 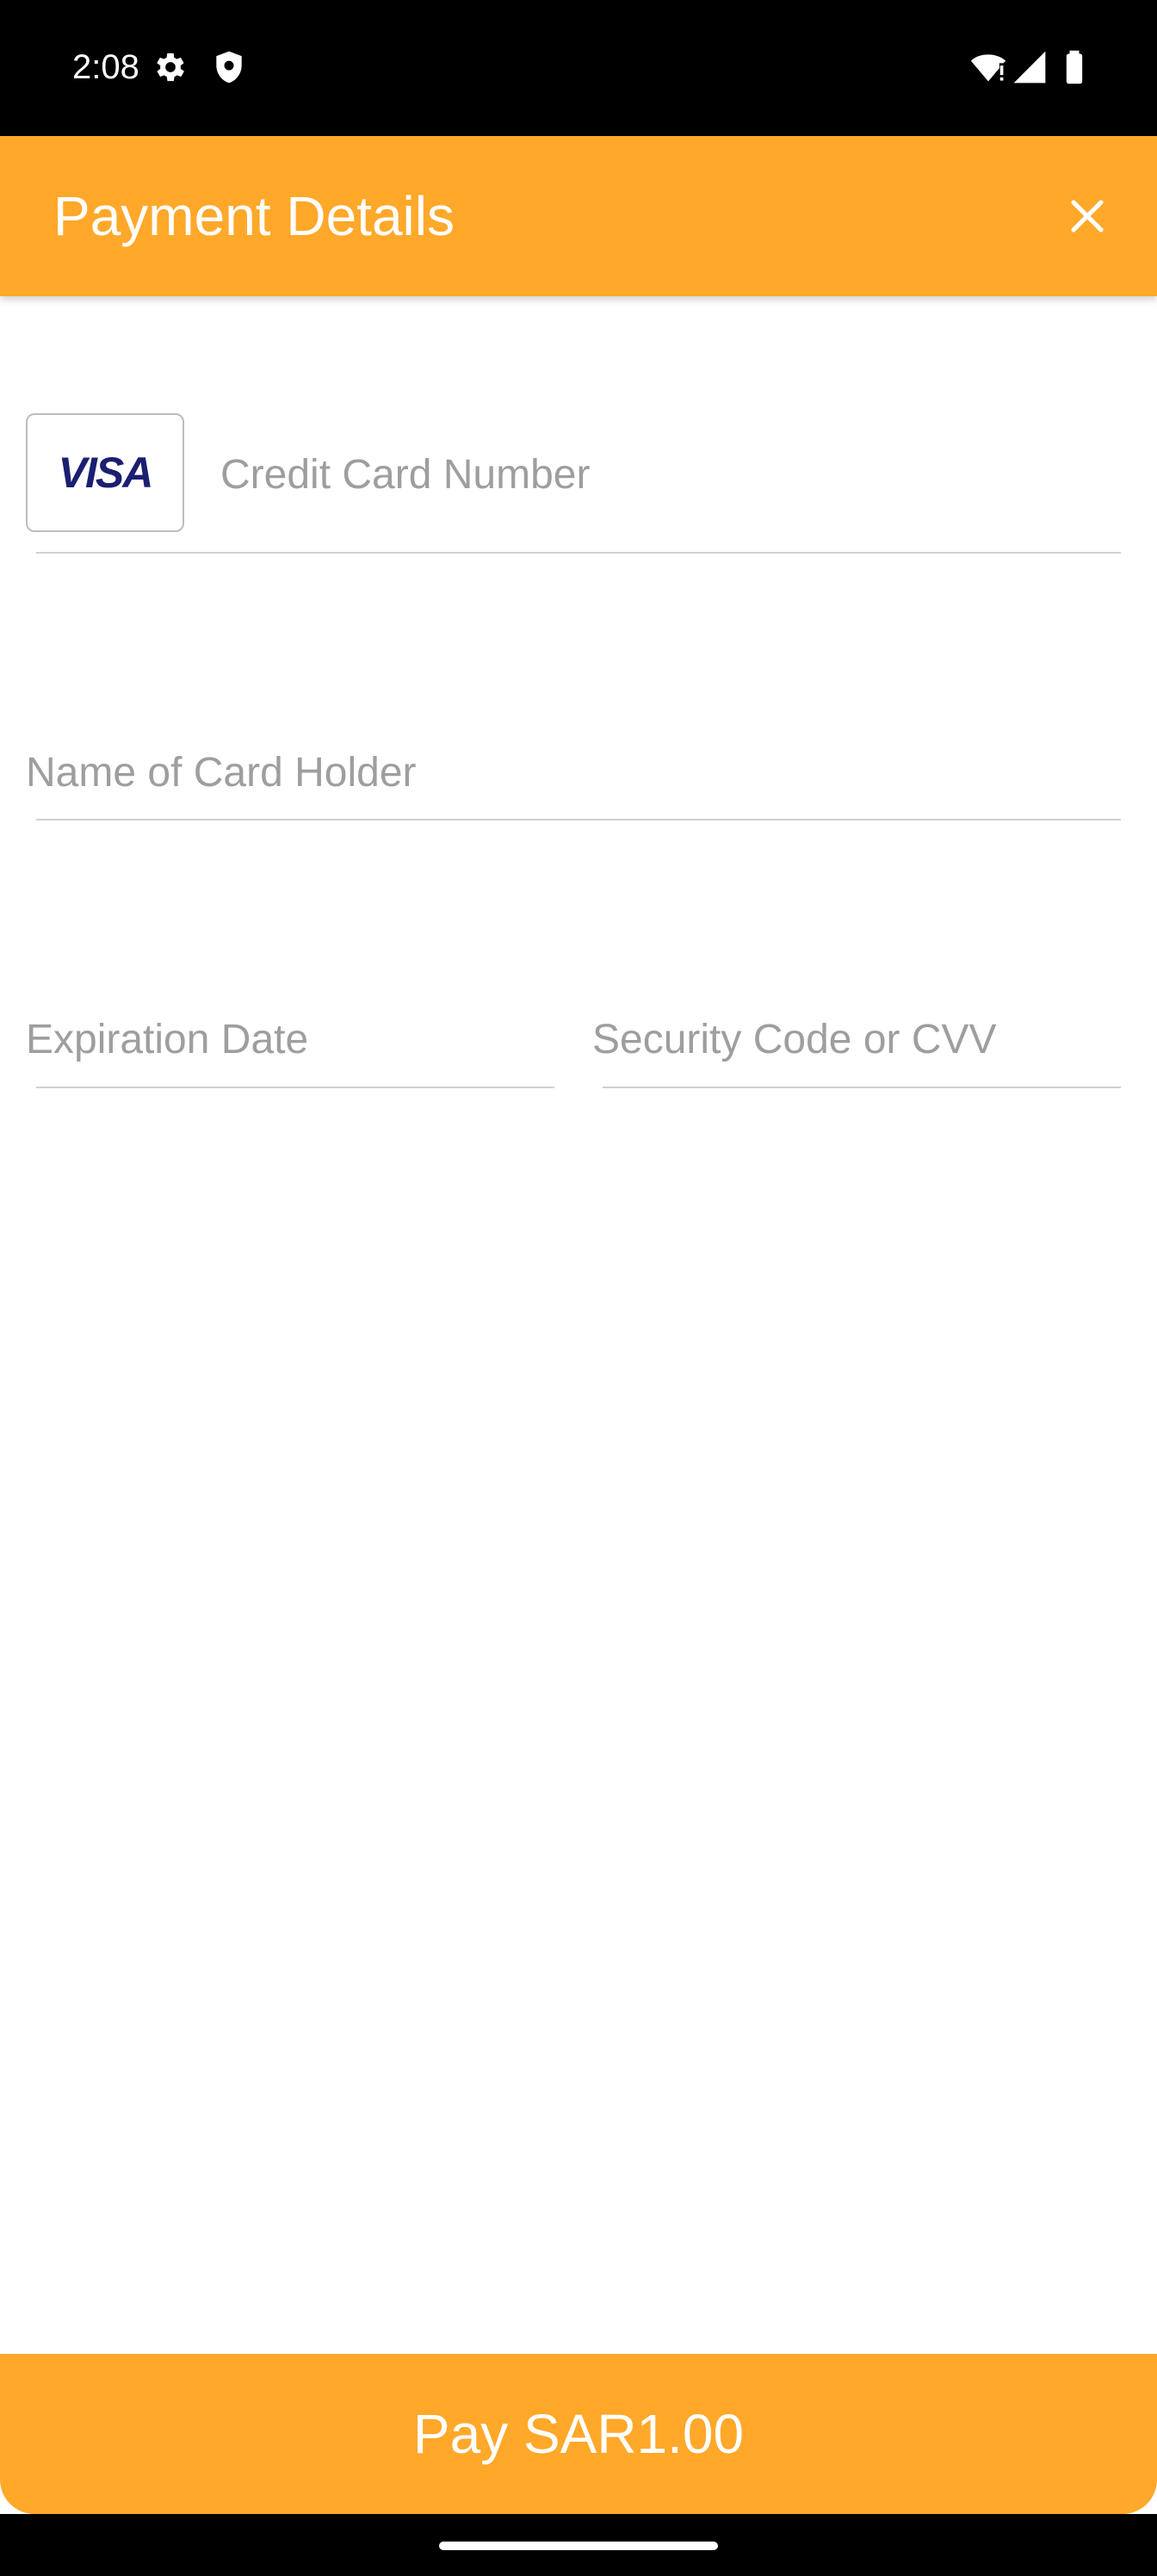 I want to click on home-handle, so click(x=579, y=2546).